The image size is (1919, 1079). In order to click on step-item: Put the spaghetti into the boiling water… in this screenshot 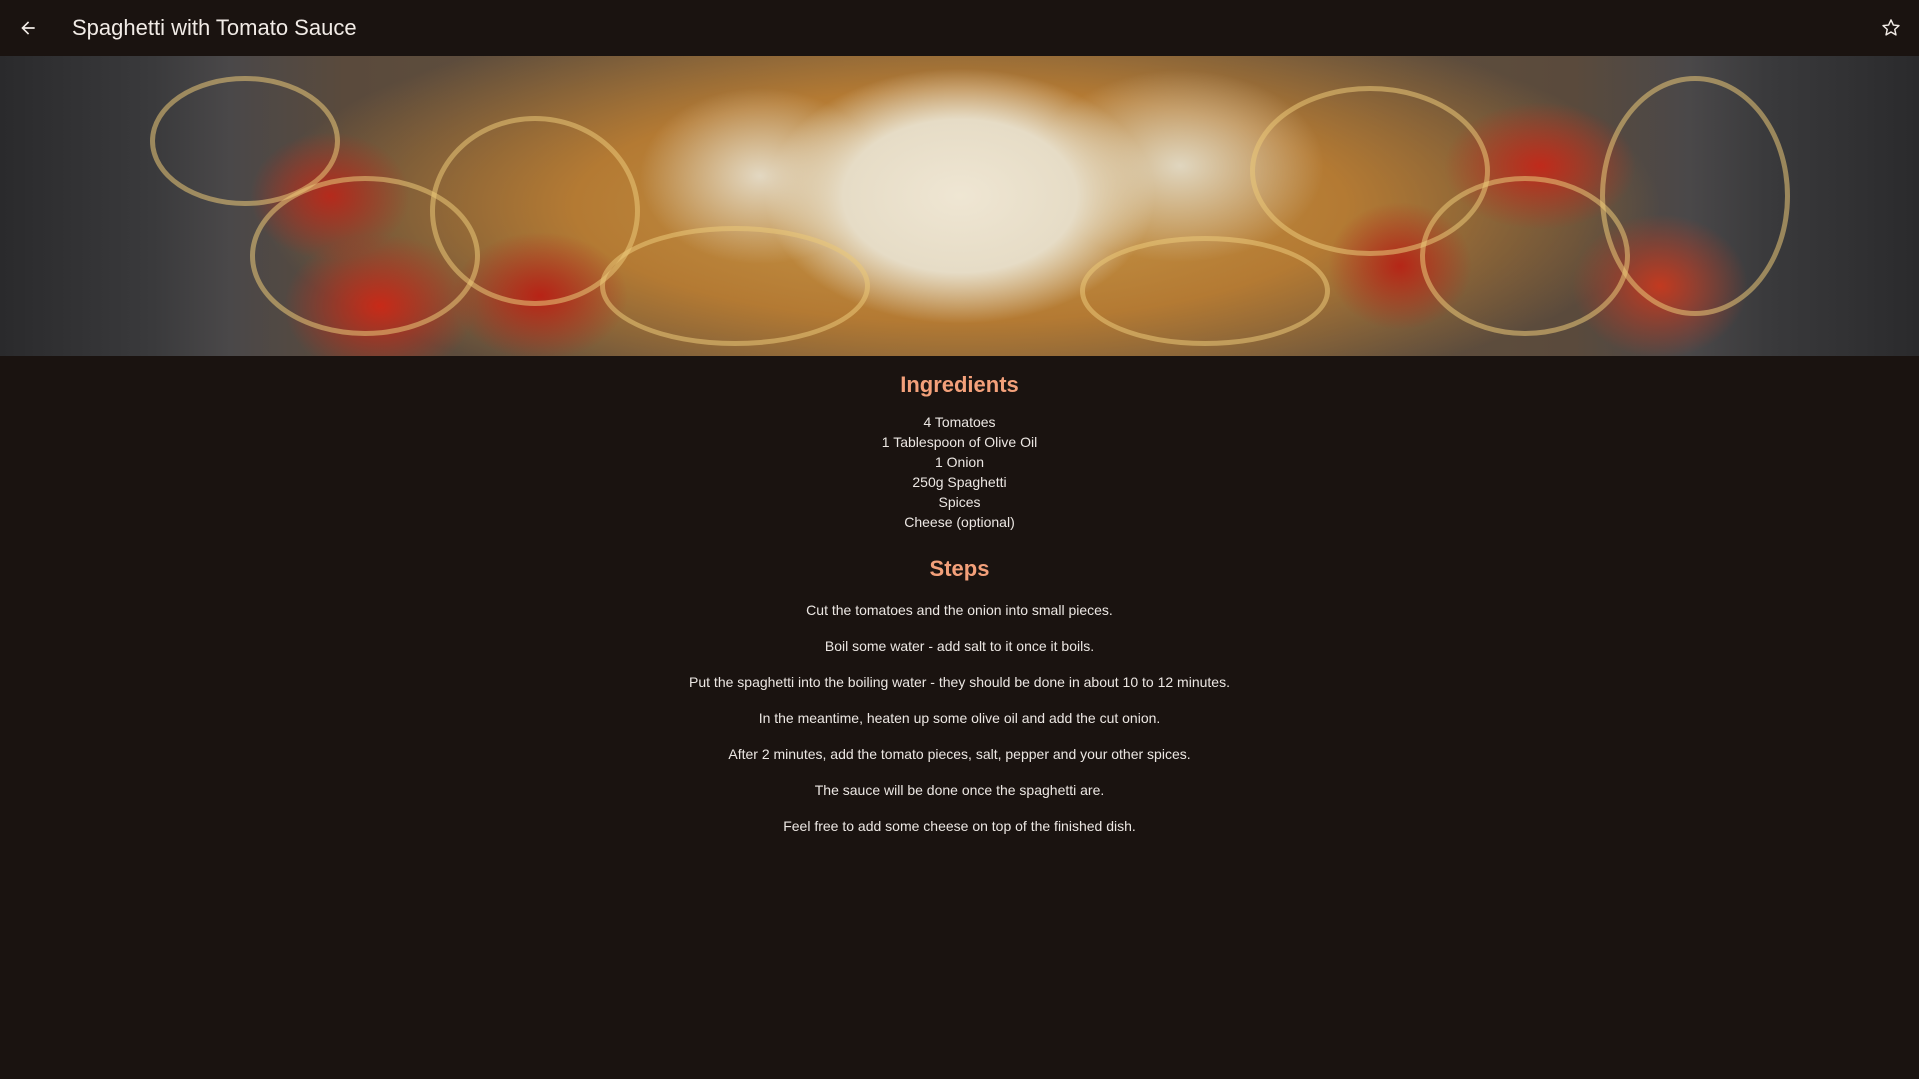, I will do `click(959, 682)`.